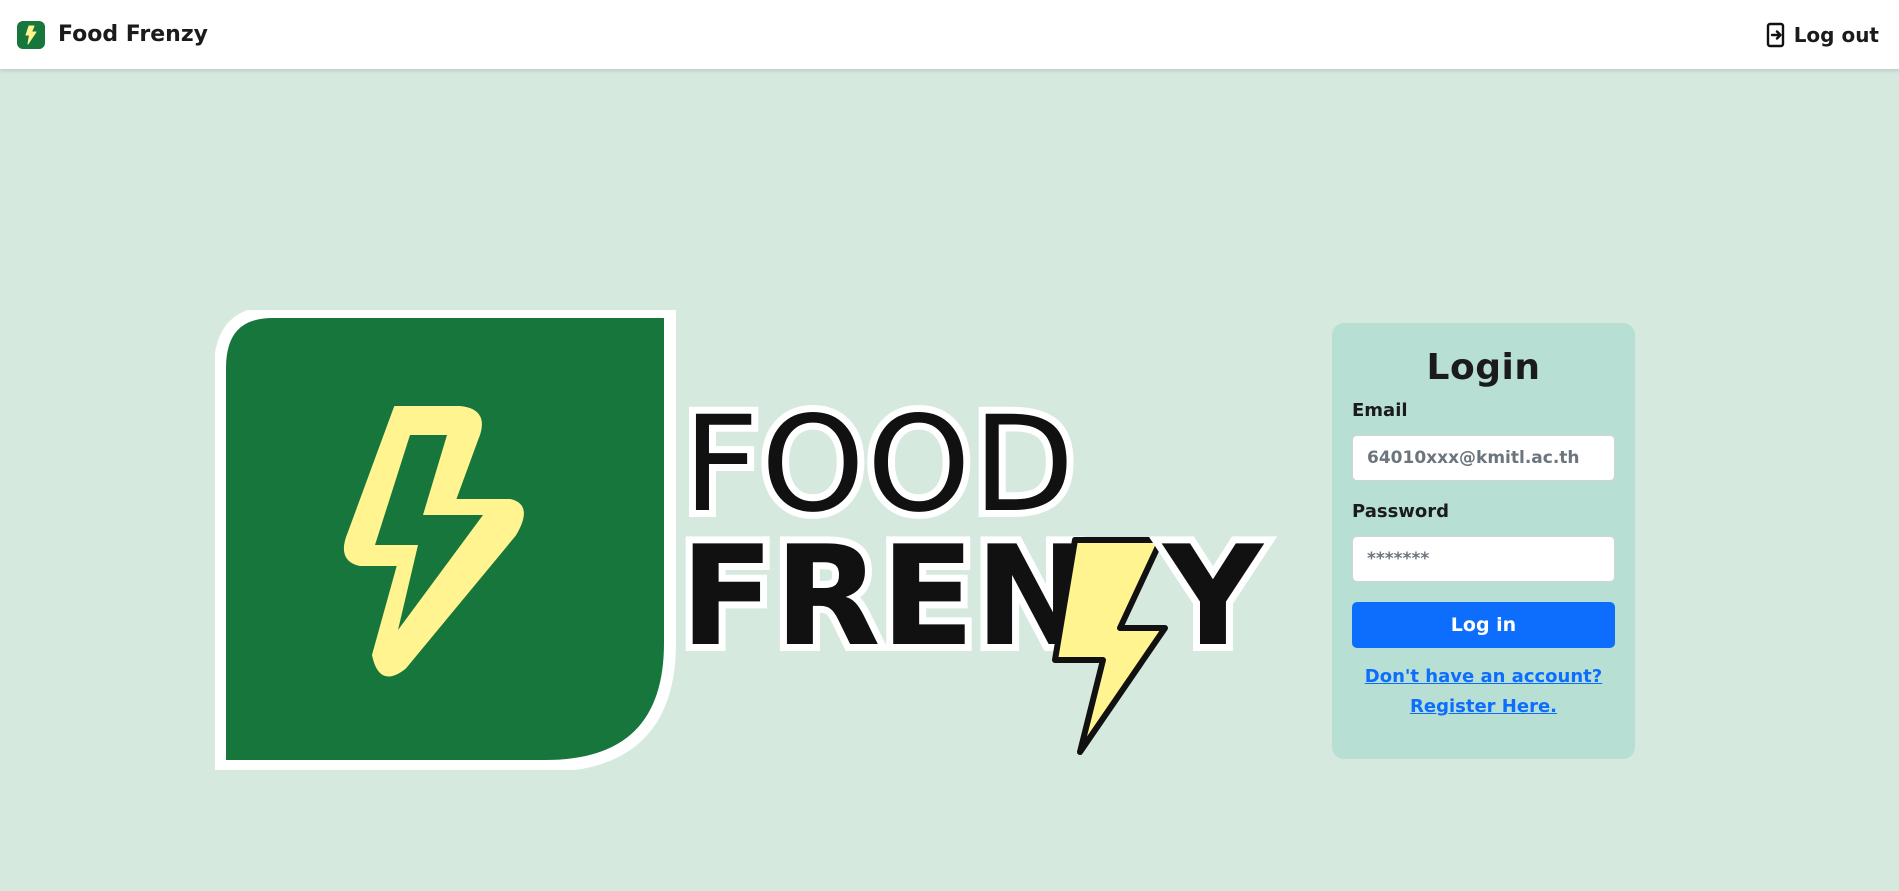 The height and width of the screenshot is (891, 1899). What do you see at coordinates (31, 34) in the screenshot?
I see `lightning-bolt-icon` at bounding box center [31, 34].